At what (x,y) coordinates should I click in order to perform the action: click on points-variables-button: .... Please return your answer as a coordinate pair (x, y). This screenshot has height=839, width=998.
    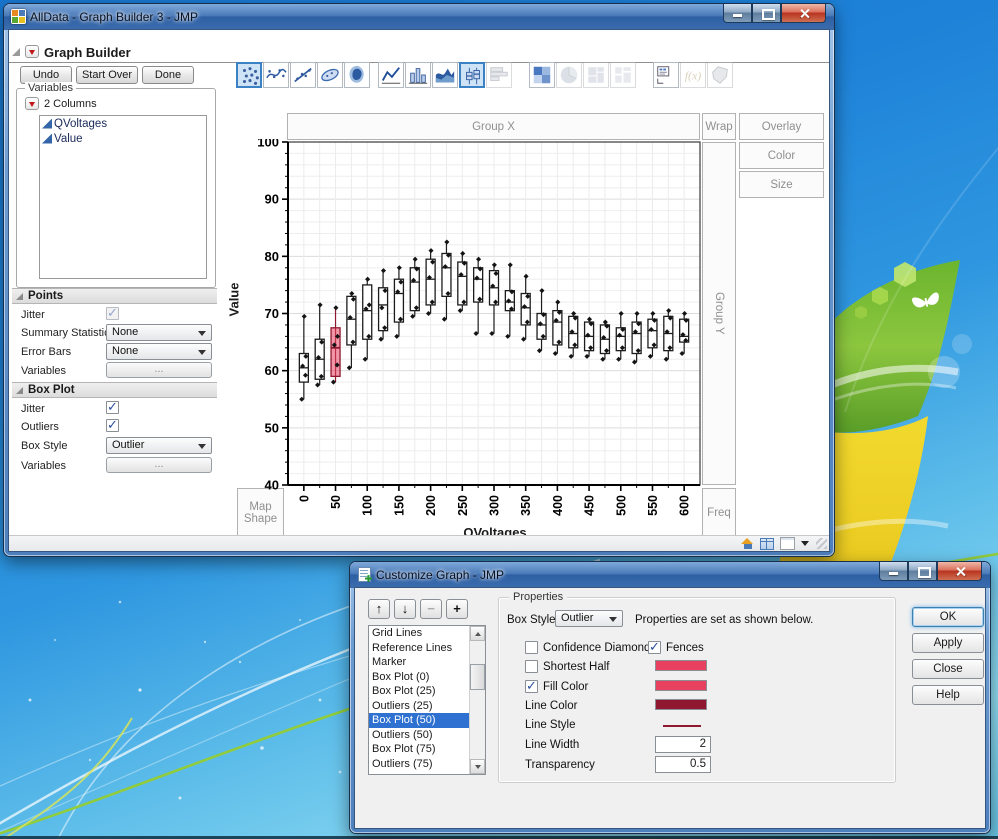
    Looking at the image, I should click on (159, 370).